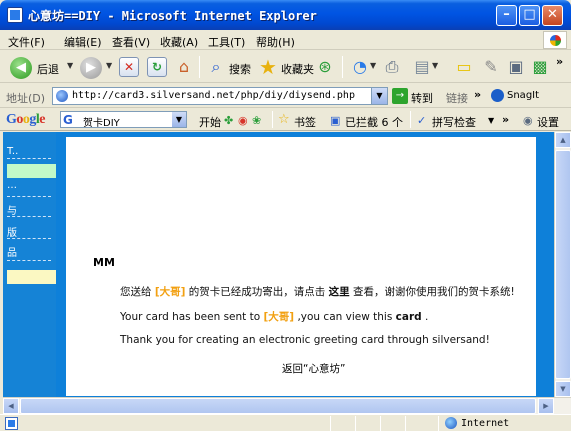 This screenshot has width=571, height=431. I want to click on view-card-link: card, so click(409, 317).